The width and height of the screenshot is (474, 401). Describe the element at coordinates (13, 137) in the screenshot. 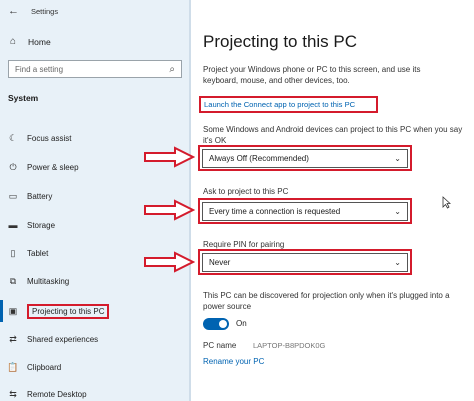

I see `moon-icon: ☾` at that location.